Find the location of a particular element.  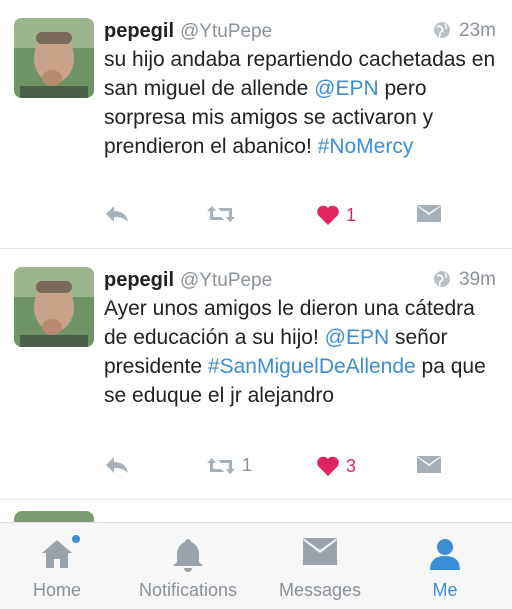

tab-messages: Messages is located at coordinates (320, 566).